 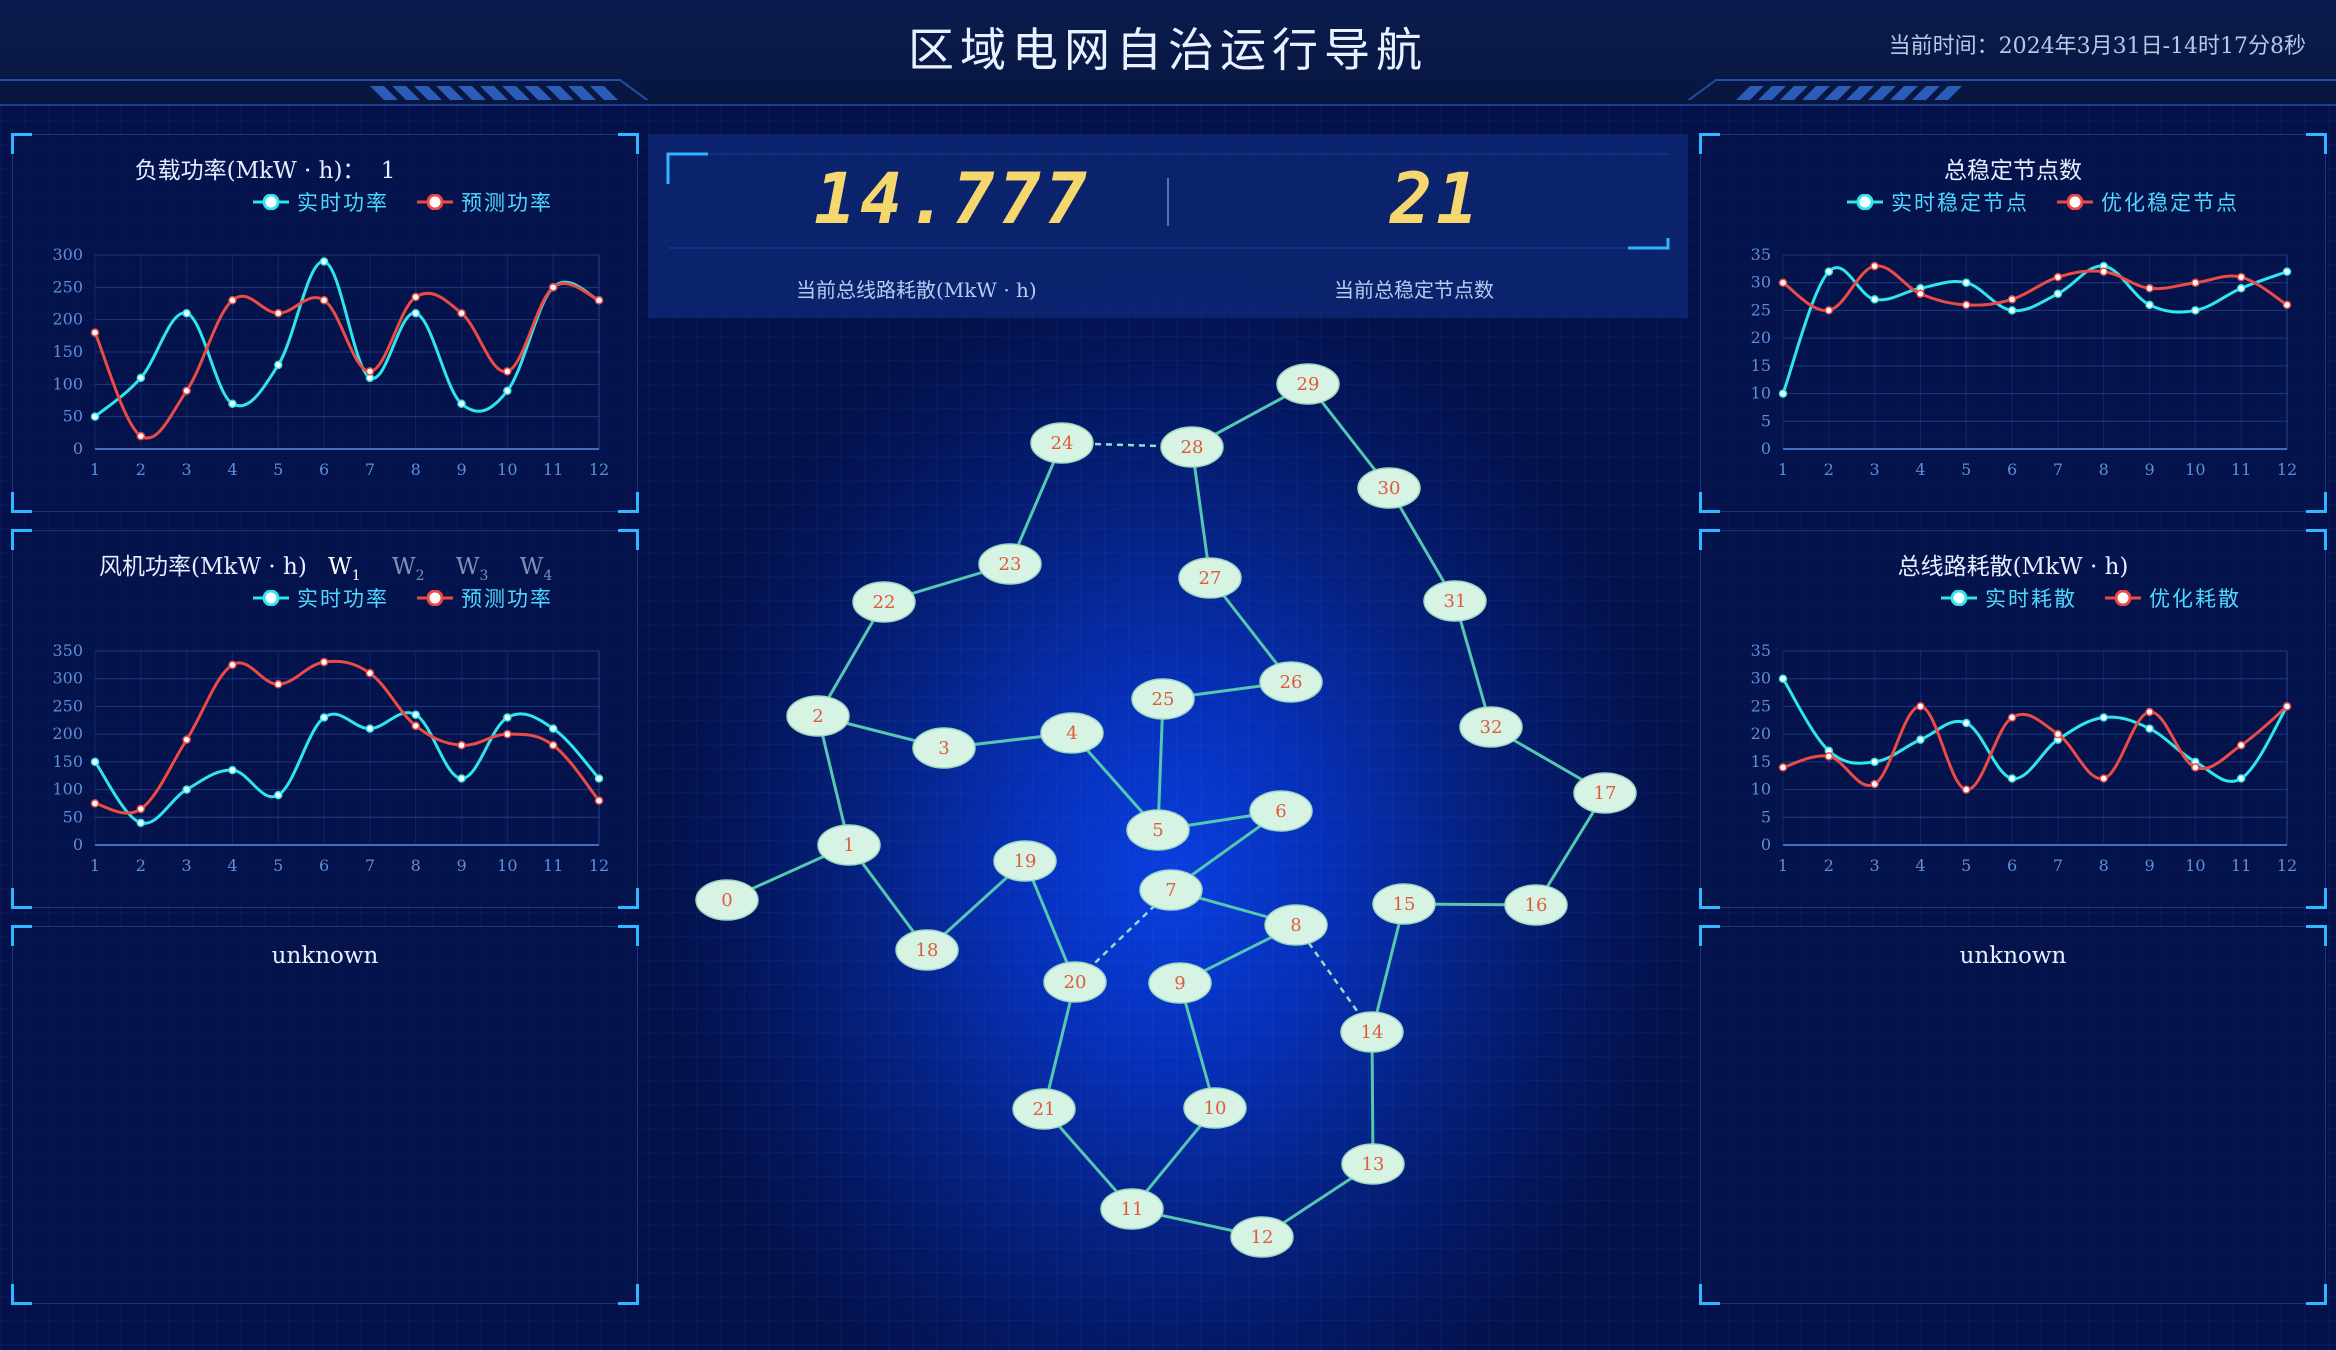 What do you see at coordinates (325, 956) in the screenshot?
I see `left-bottom-title: unknown` at bounding box center [325, 956].